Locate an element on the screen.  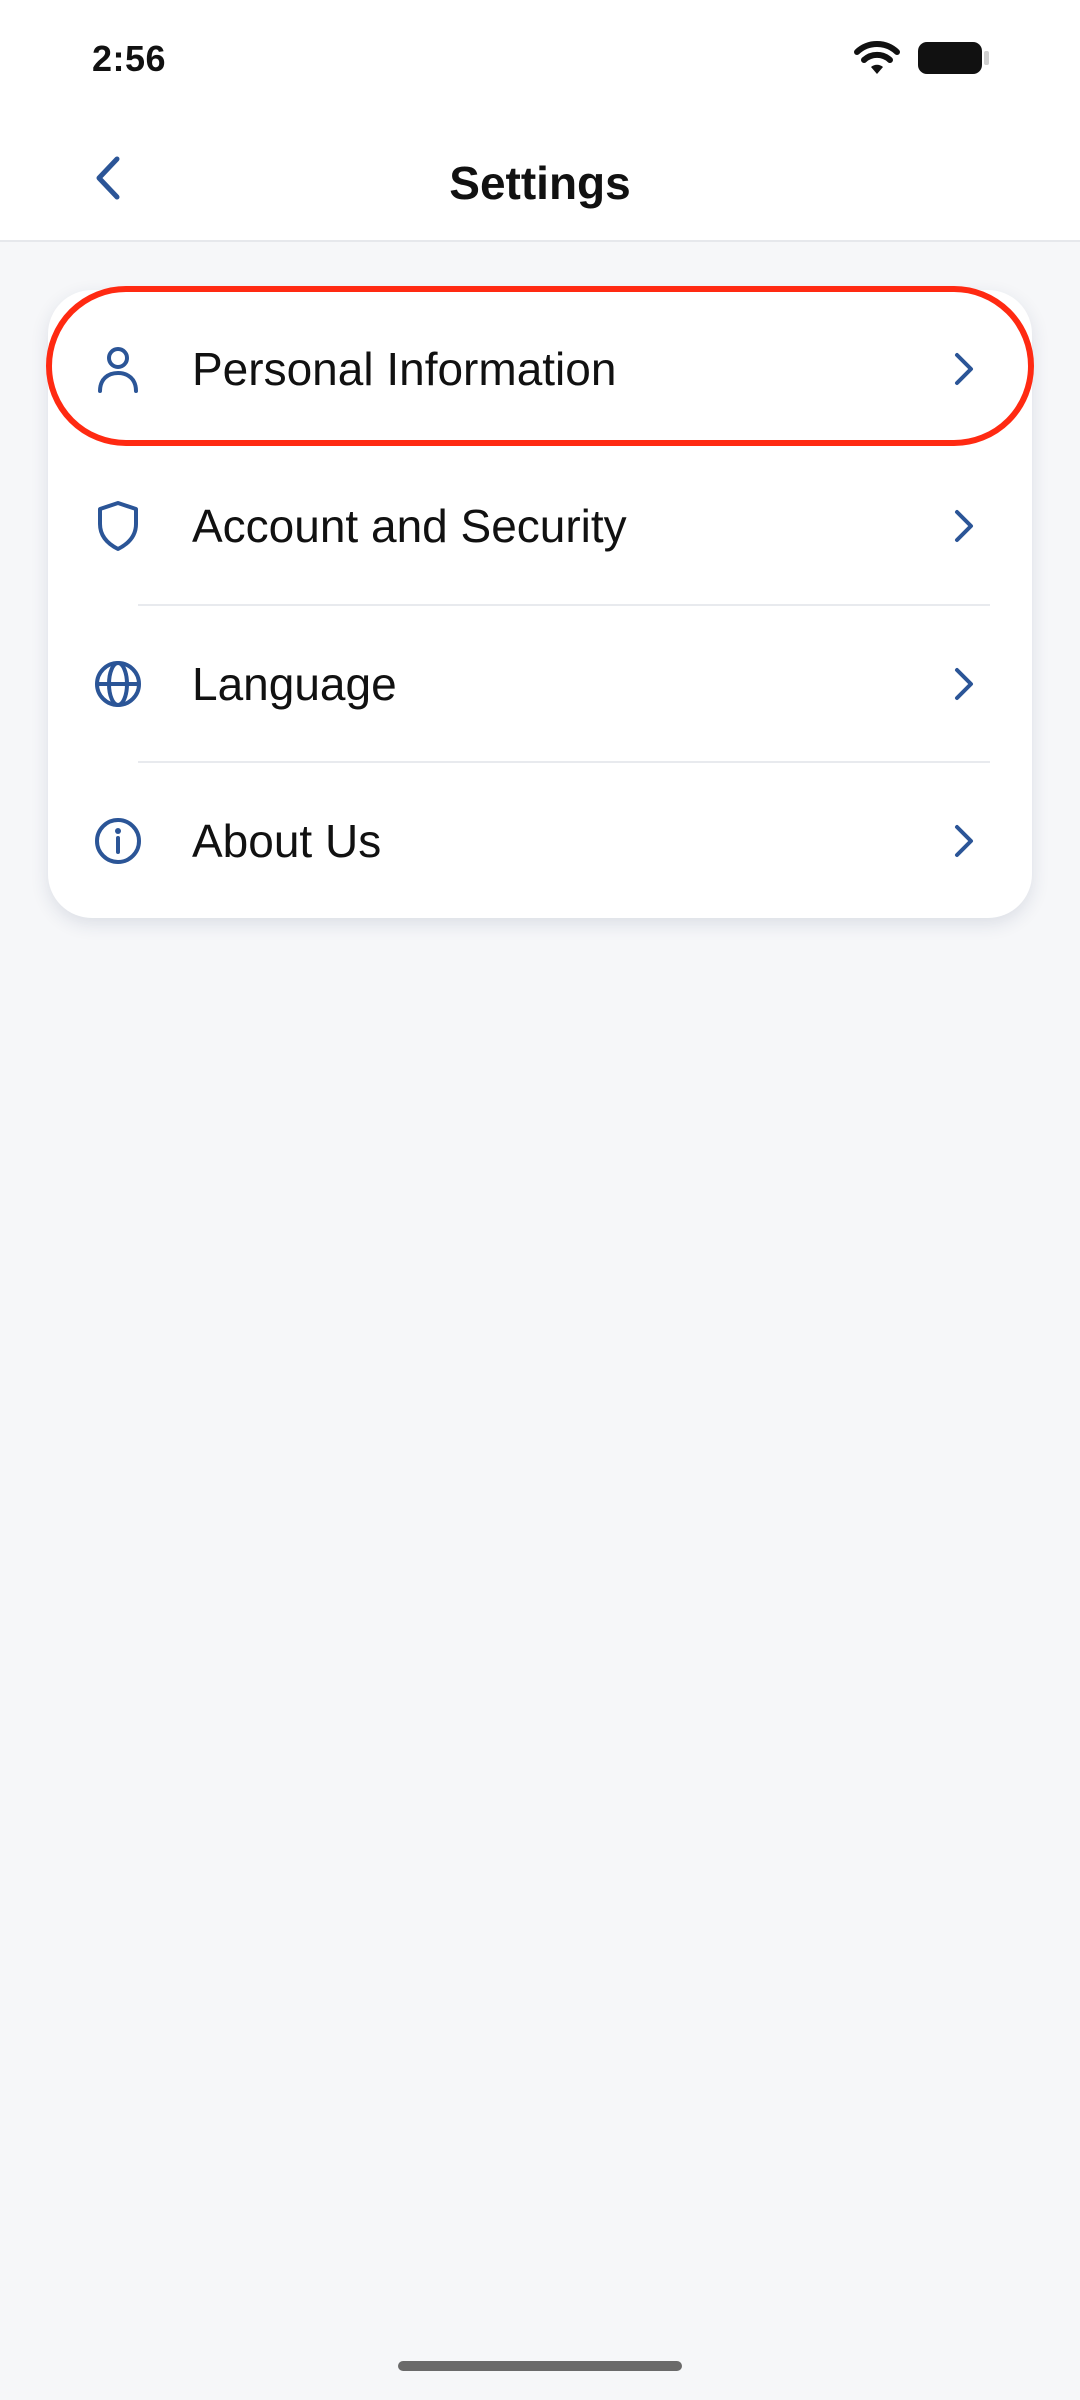
home-indicator is located at coordinates (540, 2366).